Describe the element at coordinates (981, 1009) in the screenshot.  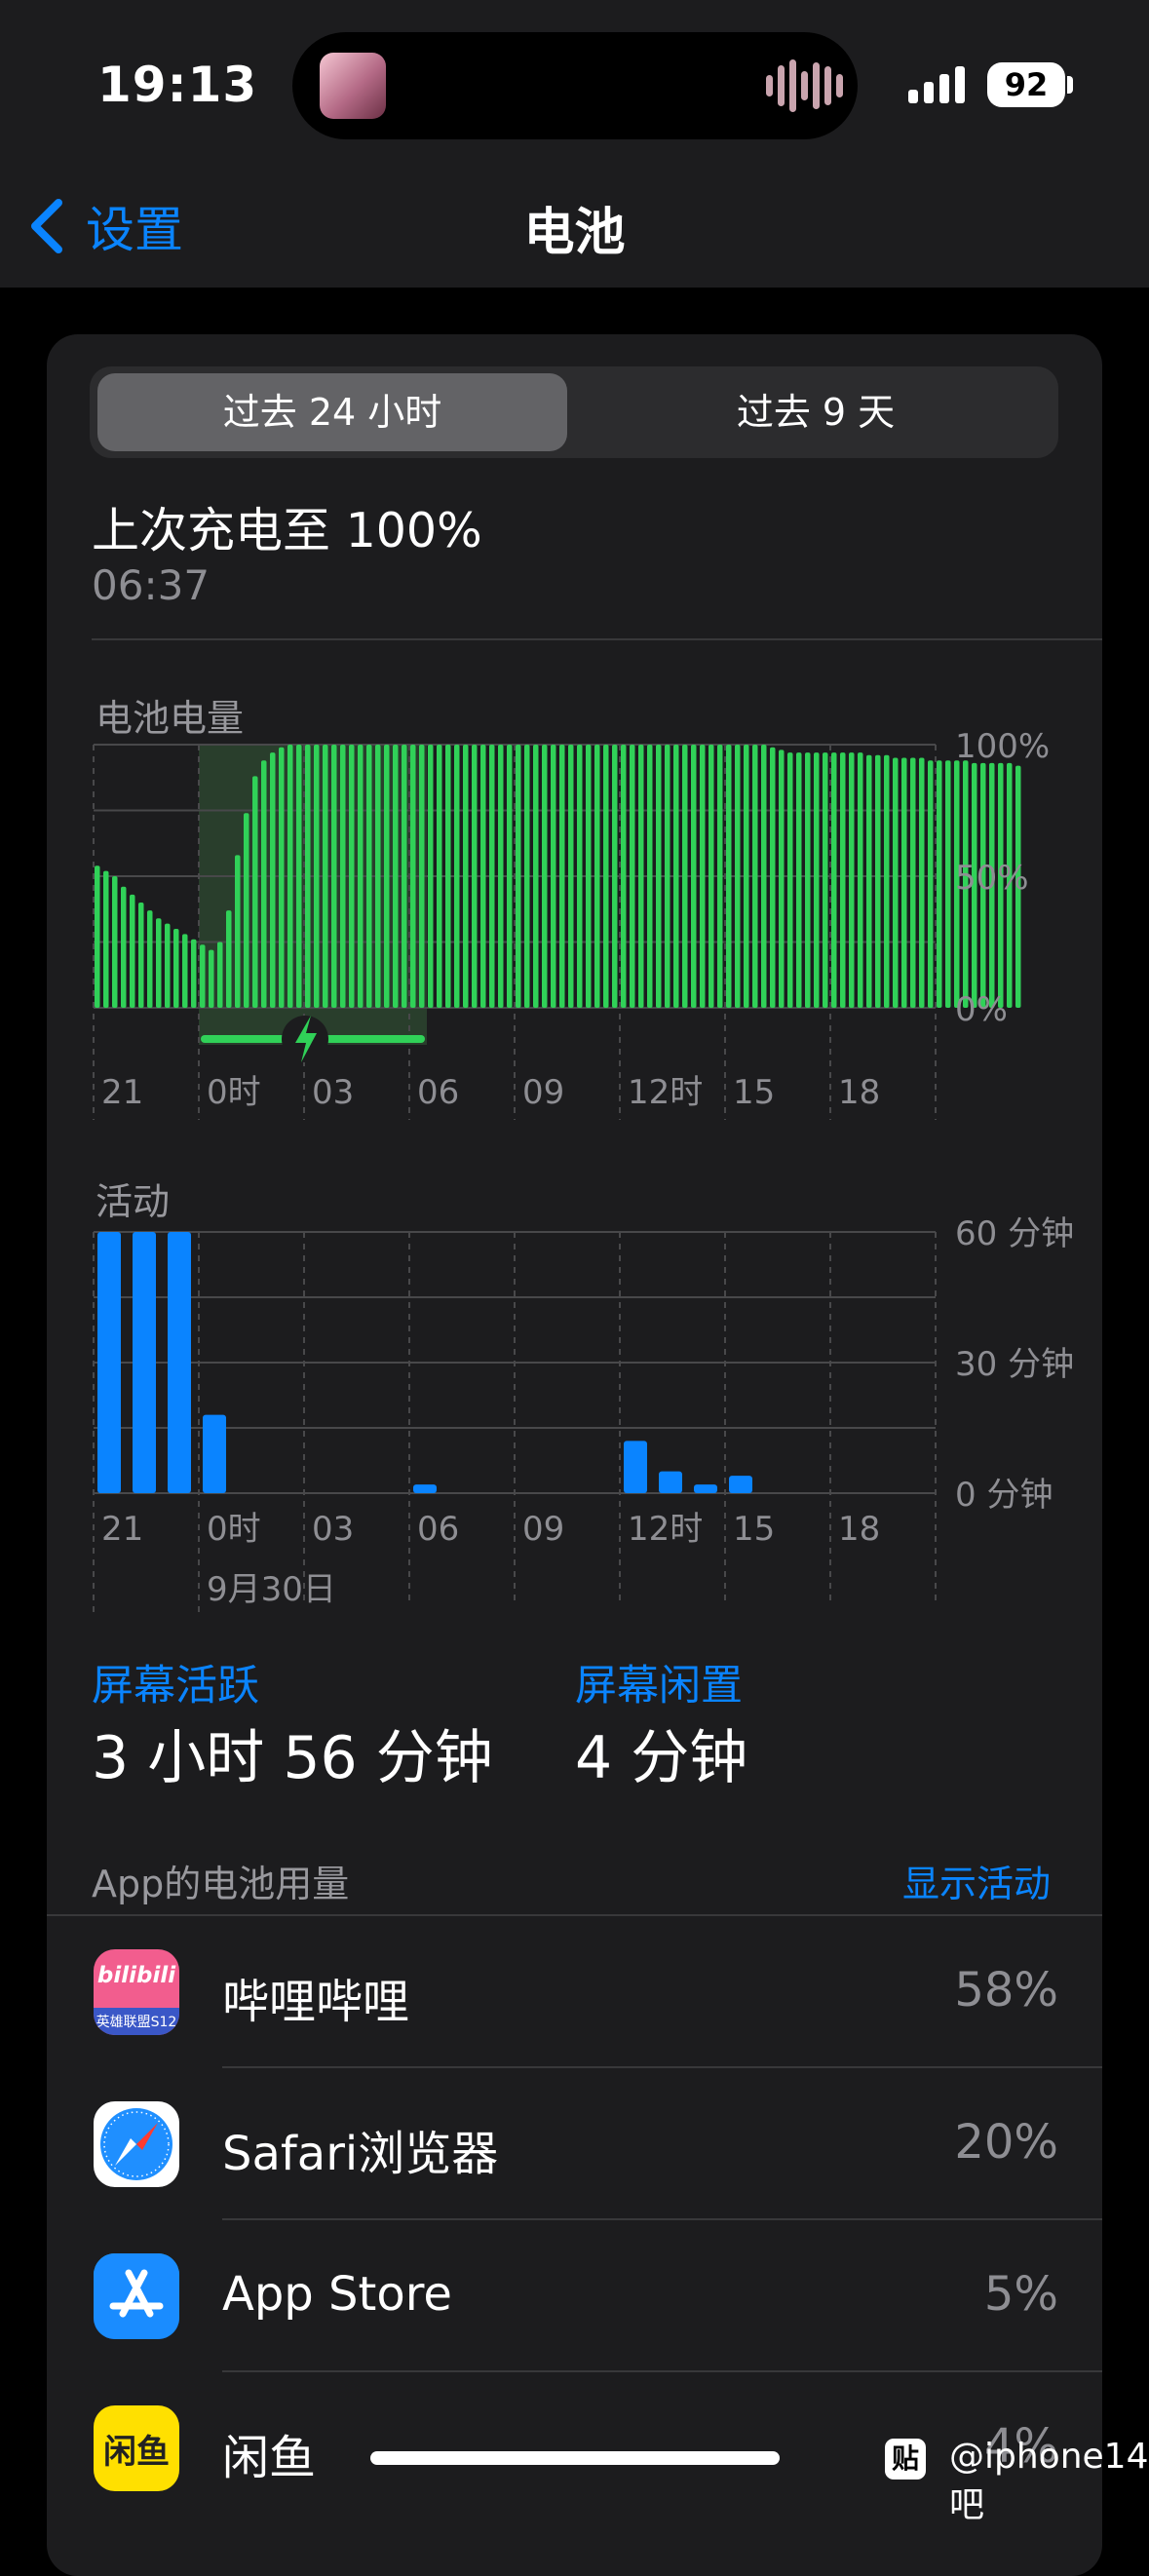
I see `y-tick-label: 0%` at that location.